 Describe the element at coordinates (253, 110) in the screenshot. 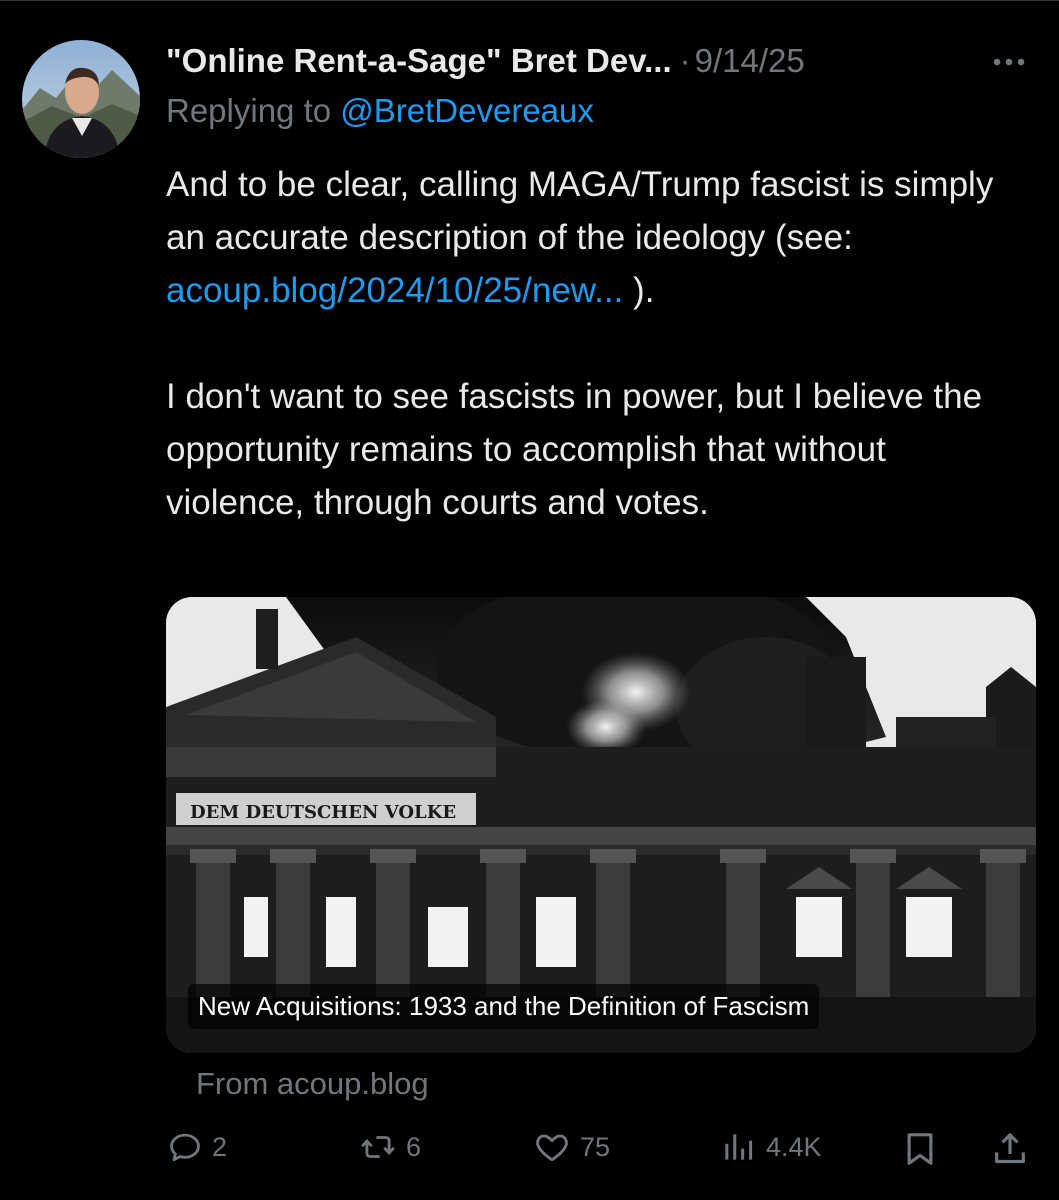

I see `replying-prefix: Replying to` at that location.